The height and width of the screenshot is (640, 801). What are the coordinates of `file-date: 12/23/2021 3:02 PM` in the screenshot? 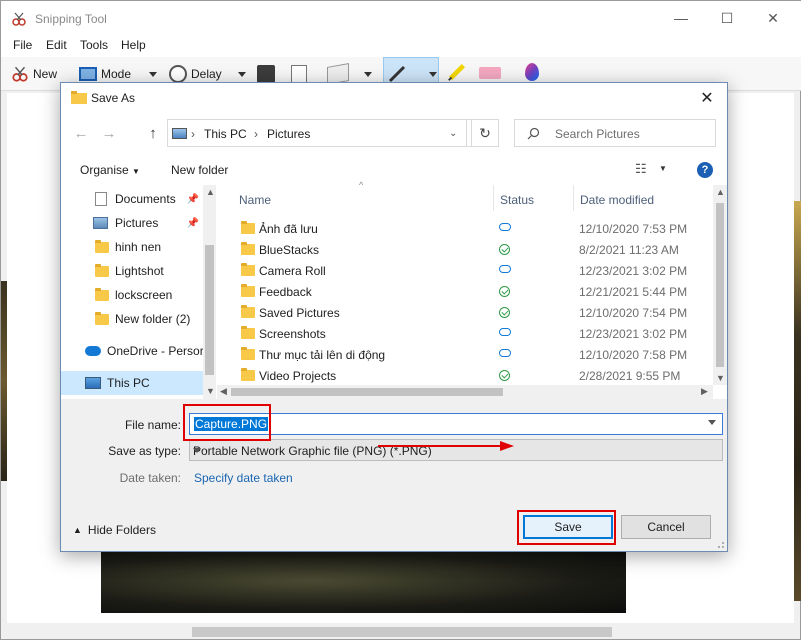 It's located at (633, 271).